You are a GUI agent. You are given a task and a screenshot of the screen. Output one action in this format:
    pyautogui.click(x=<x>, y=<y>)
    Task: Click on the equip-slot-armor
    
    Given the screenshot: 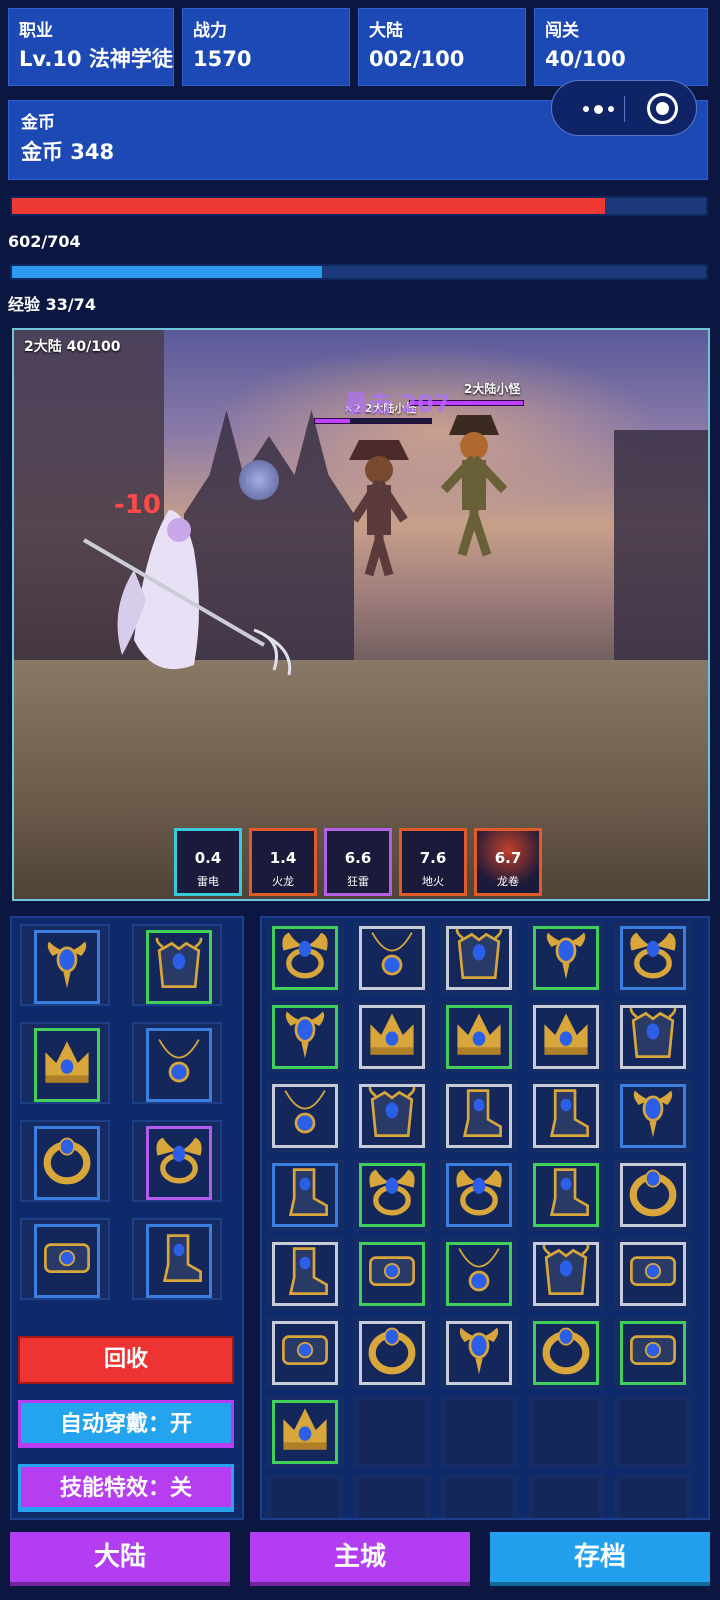 What is the action you would take?
    pyautogui.click(x=177, y=965)
    